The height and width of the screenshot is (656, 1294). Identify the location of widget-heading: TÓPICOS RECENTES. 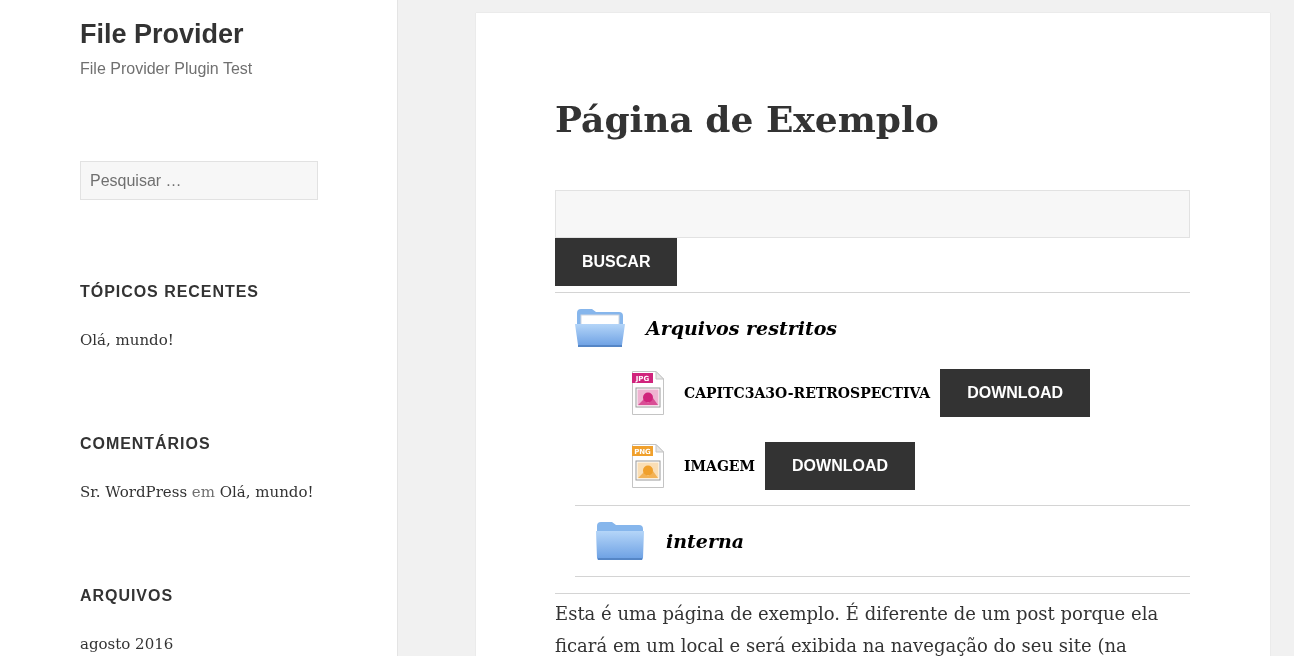
(169, 292).